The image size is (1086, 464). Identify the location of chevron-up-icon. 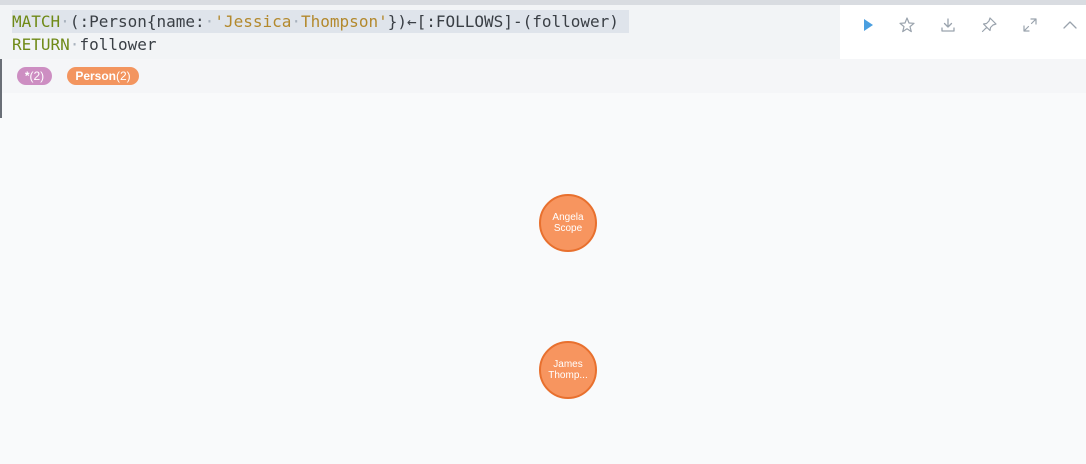
(1070, 25).